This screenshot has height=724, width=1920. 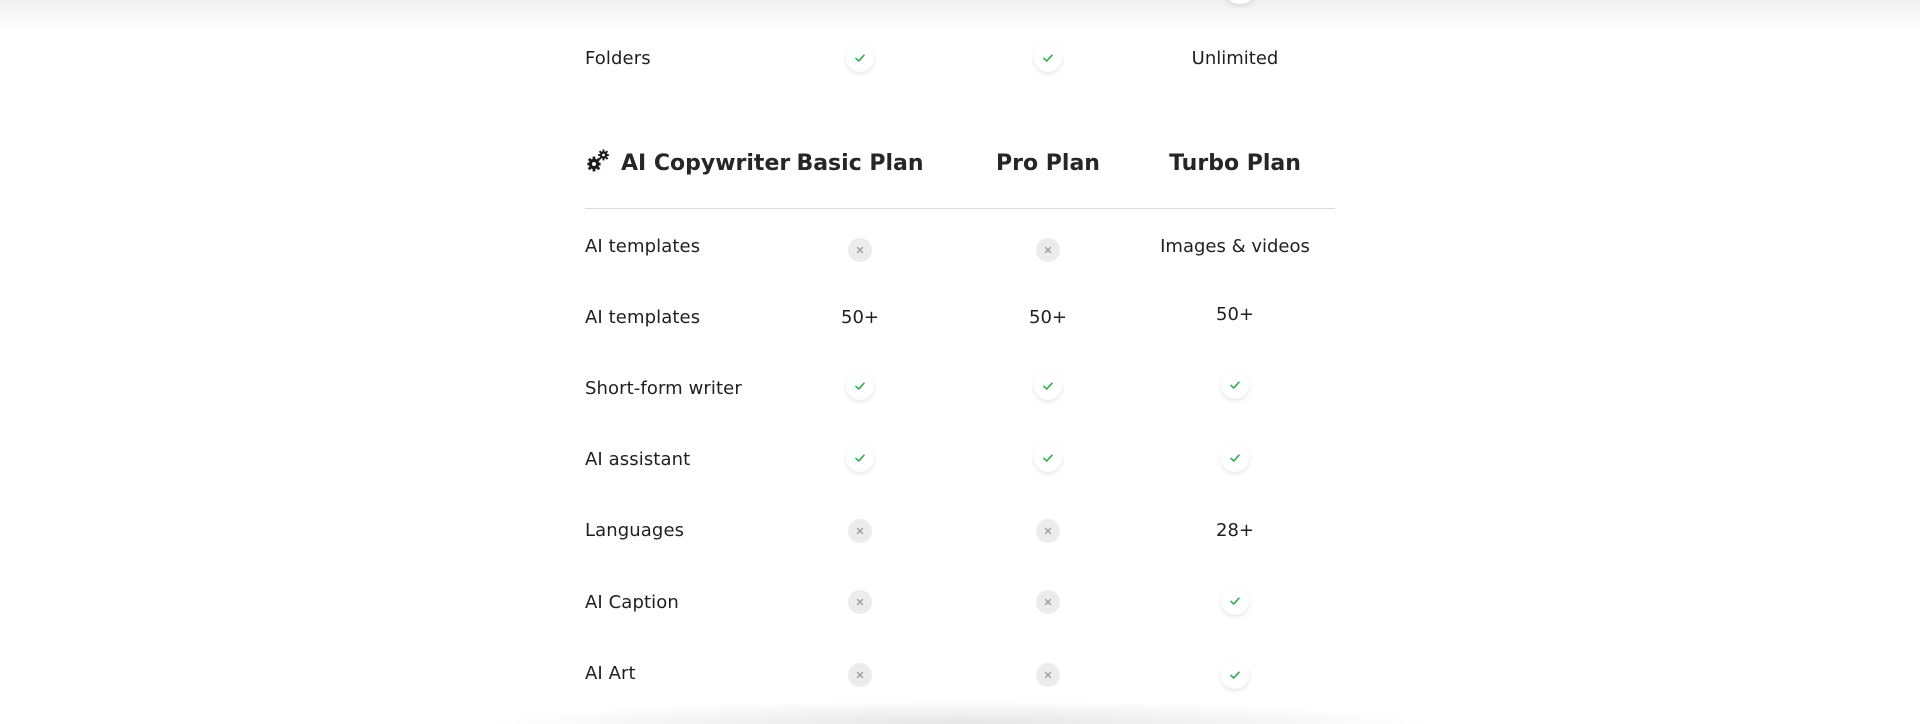 I want to click on feature-label: Languages, so click(x=635, y=530).